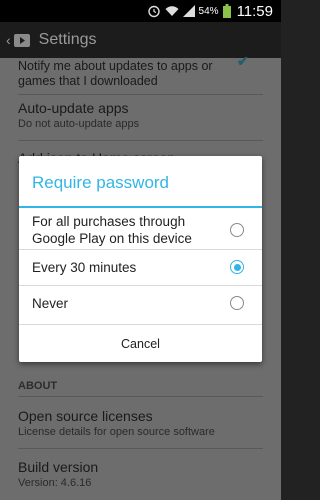 This screenshot has height=500, width=320. Describe the element at coordinates (140, 343) in the screenshot. I see `cancel-button: Cancel` at that location.